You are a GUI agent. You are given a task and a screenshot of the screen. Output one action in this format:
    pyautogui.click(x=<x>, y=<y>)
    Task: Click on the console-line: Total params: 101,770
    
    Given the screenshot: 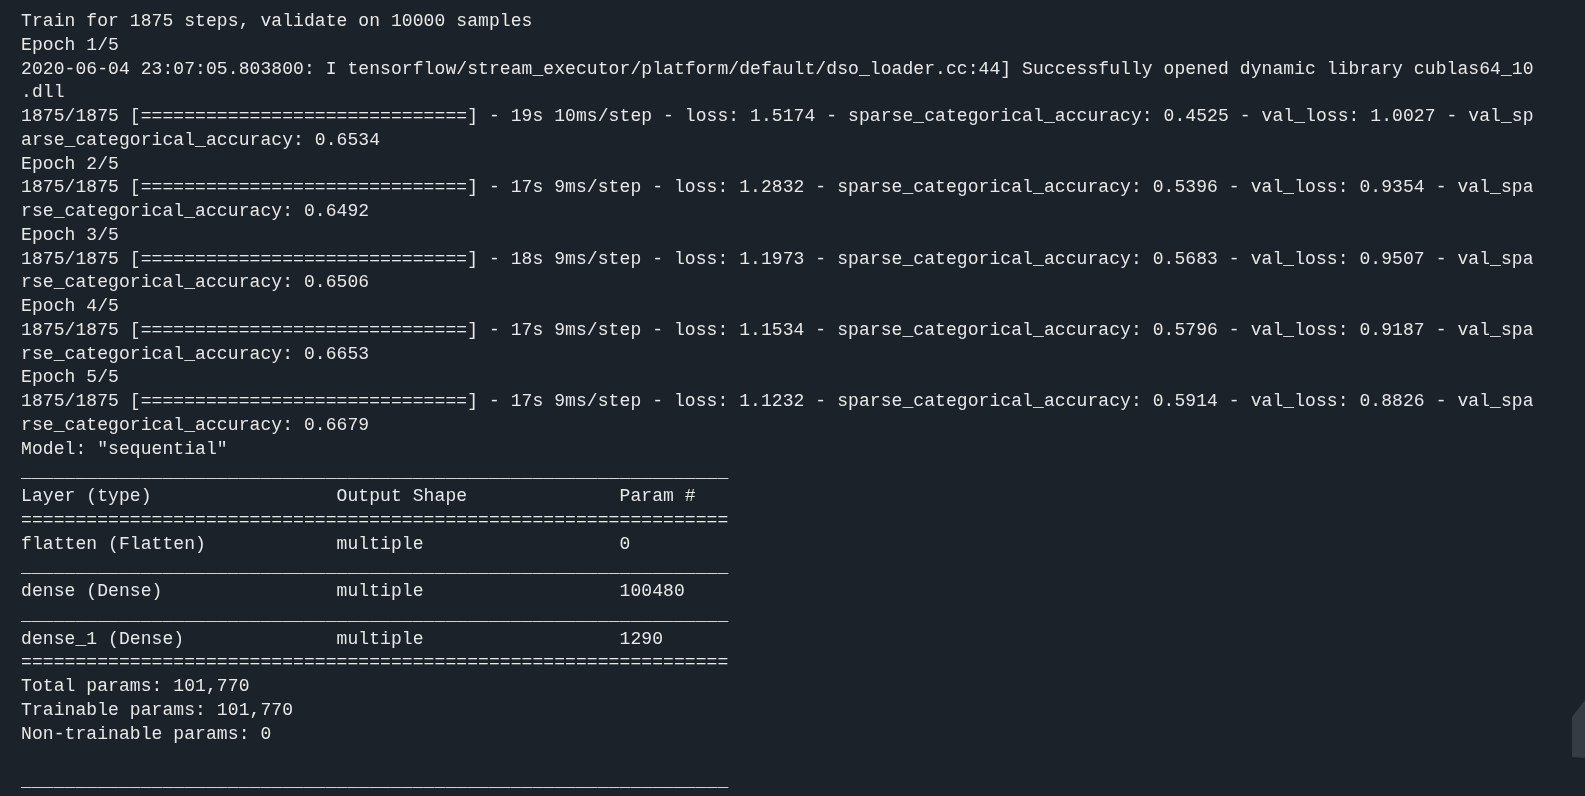 What is the action you would take?
    pyautogui.click(x=135, y=686)
    